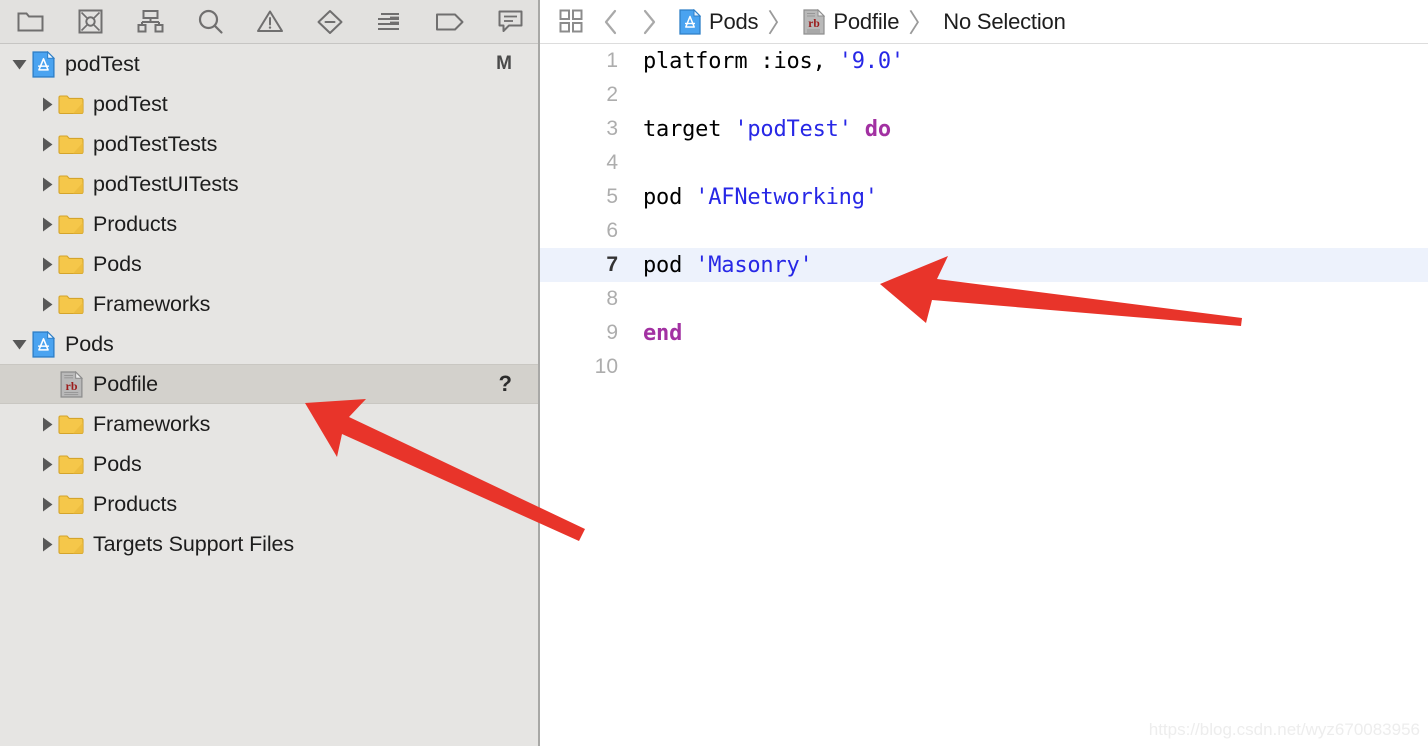  Describe the element at coordinates (984, 231) in the screenshot. I see `code-line: 6` at that location.